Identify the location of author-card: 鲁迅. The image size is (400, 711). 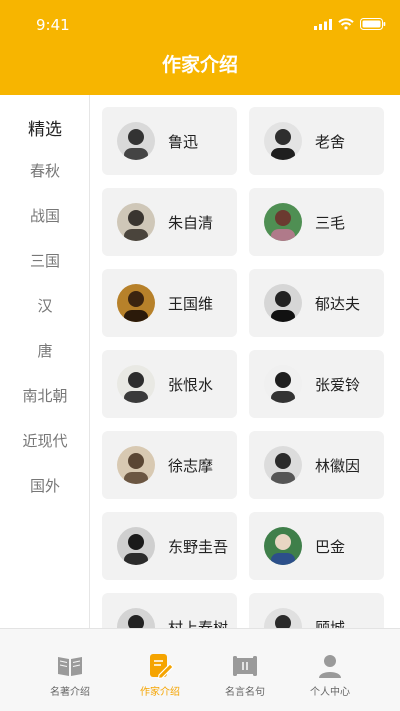
(169, 141).